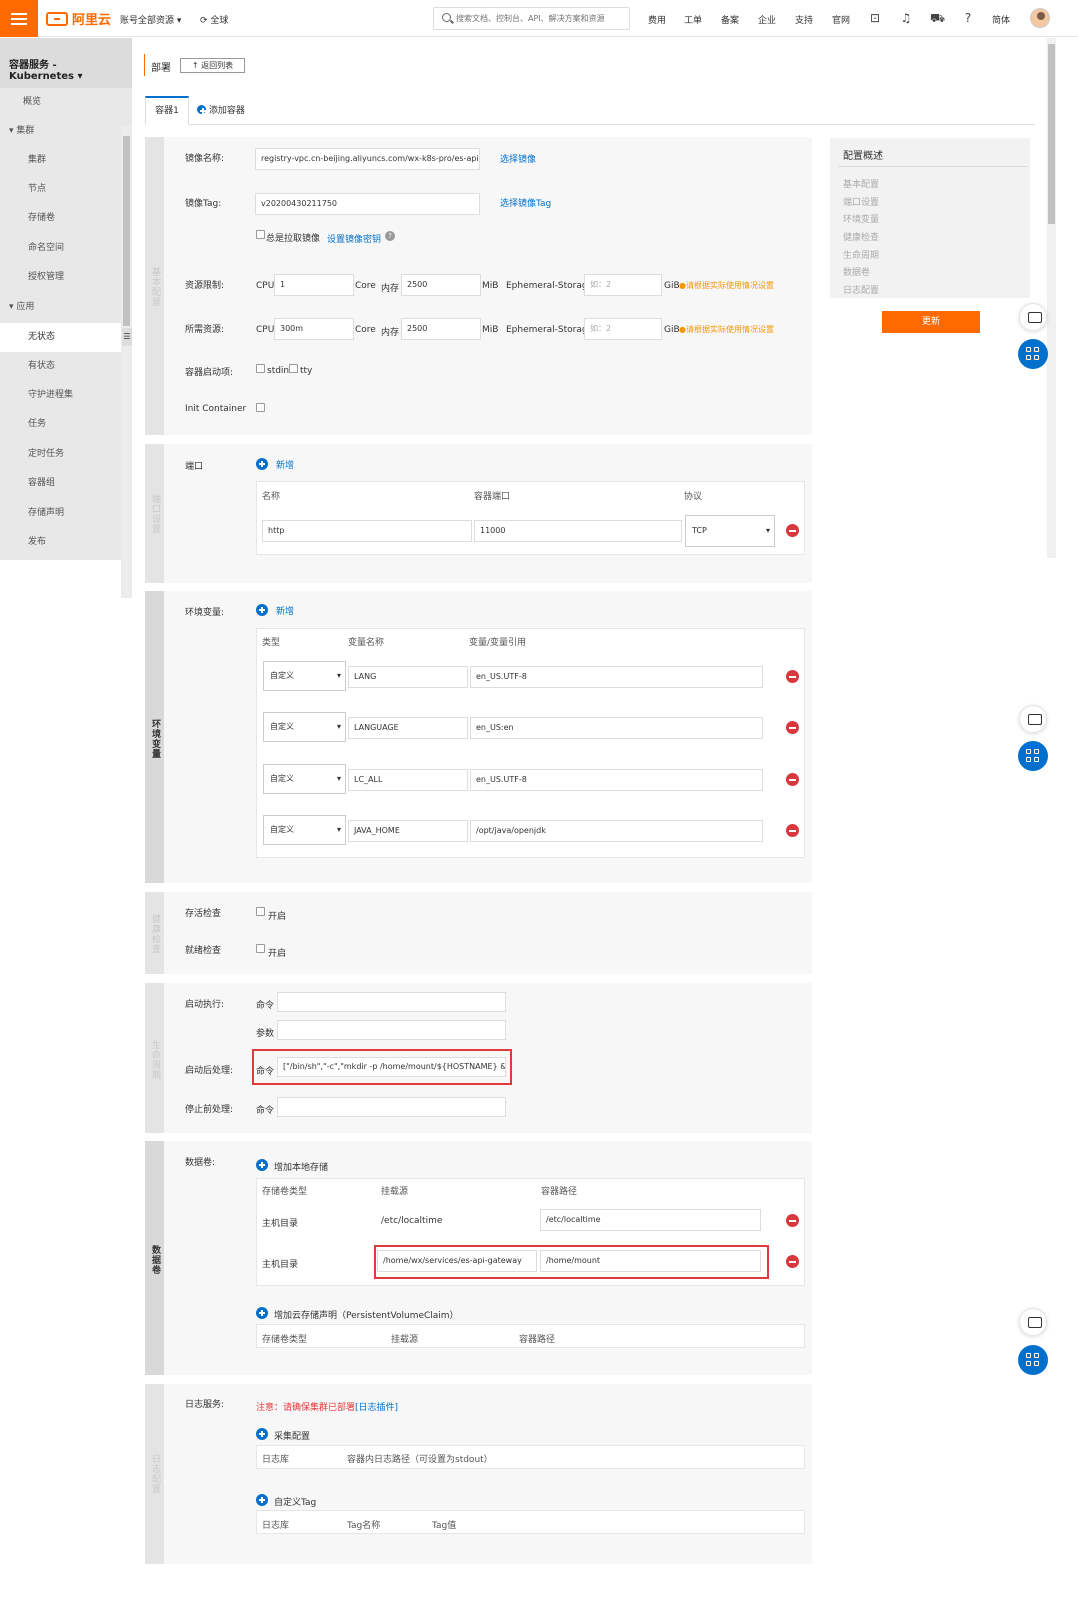 This screenshot has width=1078, height=1599. I want to click on summary-item-basic: 基本配置, so click(861, 183).